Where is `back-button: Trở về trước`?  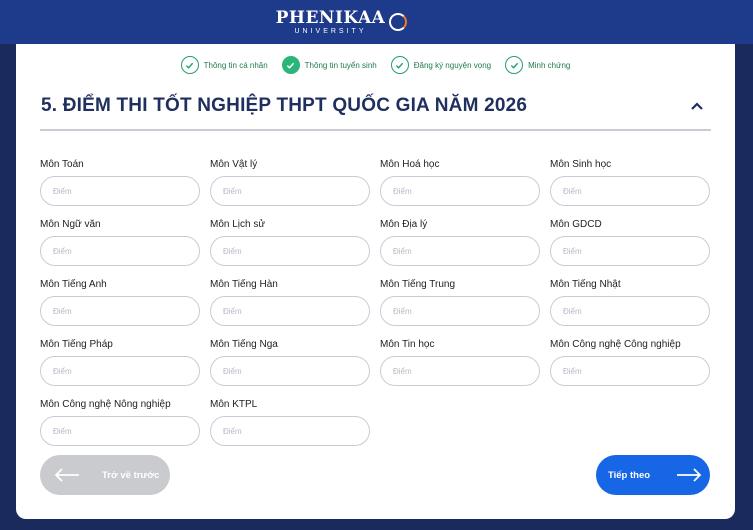
back-button: Trở về trước is located at coordinates (105, 475).